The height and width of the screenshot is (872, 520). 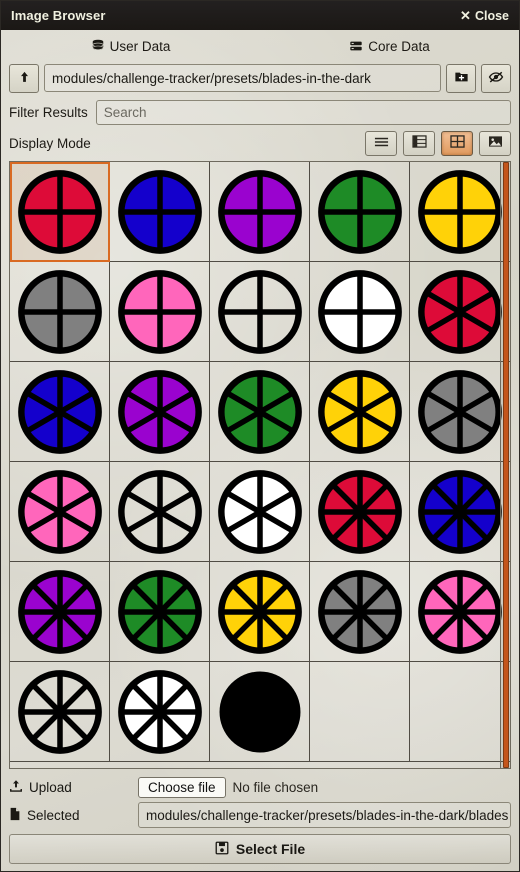 I want to click on display-mode-list-button, so click(x=381, y=143).